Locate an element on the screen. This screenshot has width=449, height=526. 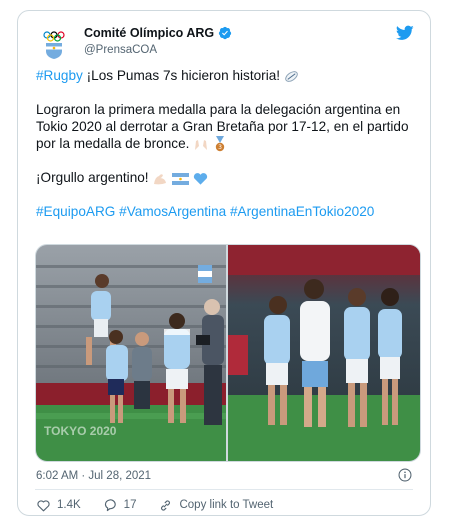
coa-logo-icon is located at coordinates (54, 43).